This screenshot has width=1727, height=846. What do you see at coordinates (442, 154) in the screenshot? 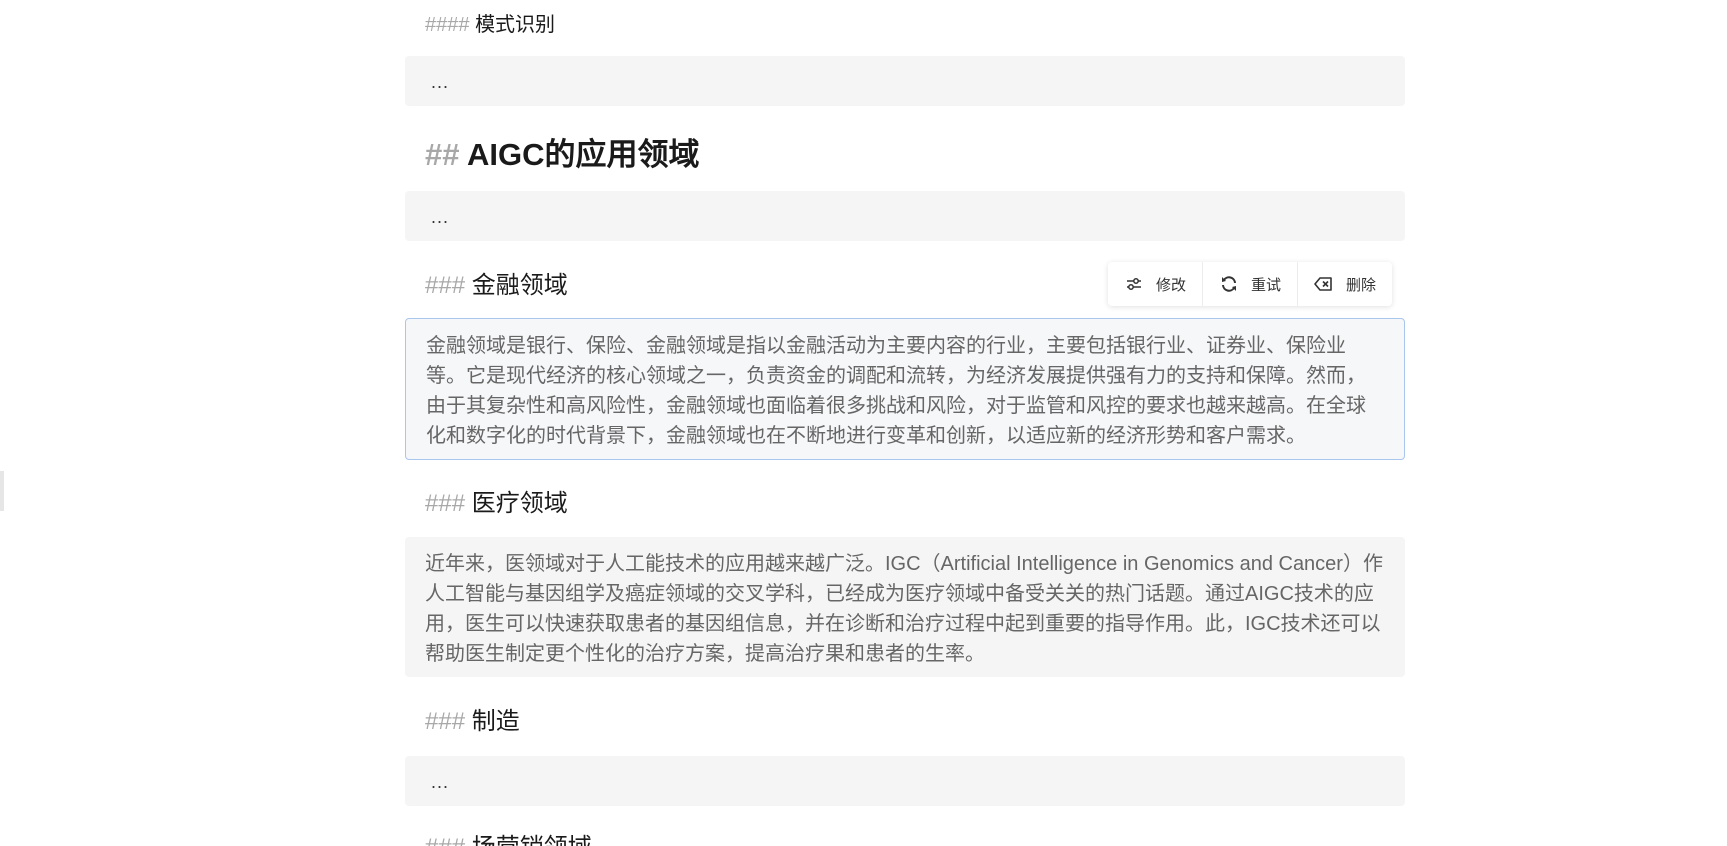
I see `heading-marker: ##` at bounding box center [442, 154].